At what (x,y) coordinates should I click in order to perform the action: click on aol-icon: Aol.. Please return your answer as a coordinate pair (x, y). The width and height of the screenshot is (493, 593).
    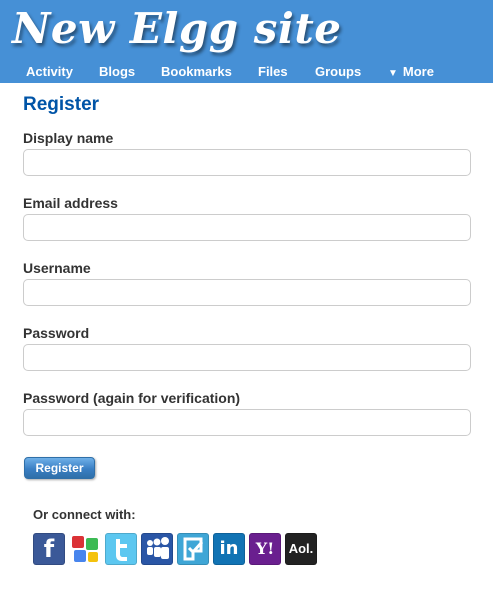
    Looking at the image, I should click on (301, 549).